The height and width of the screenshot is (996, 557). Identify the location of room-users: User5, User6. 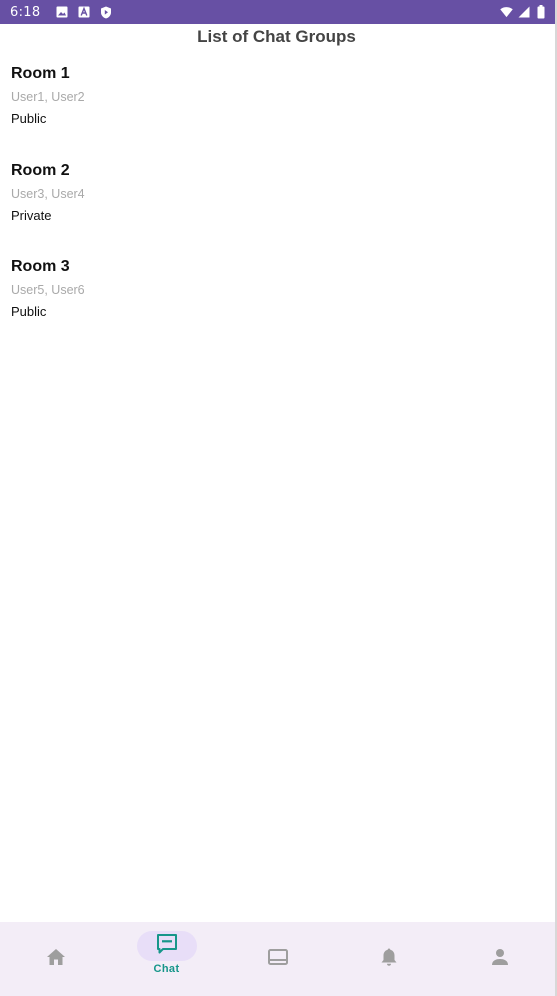
(48, 290).